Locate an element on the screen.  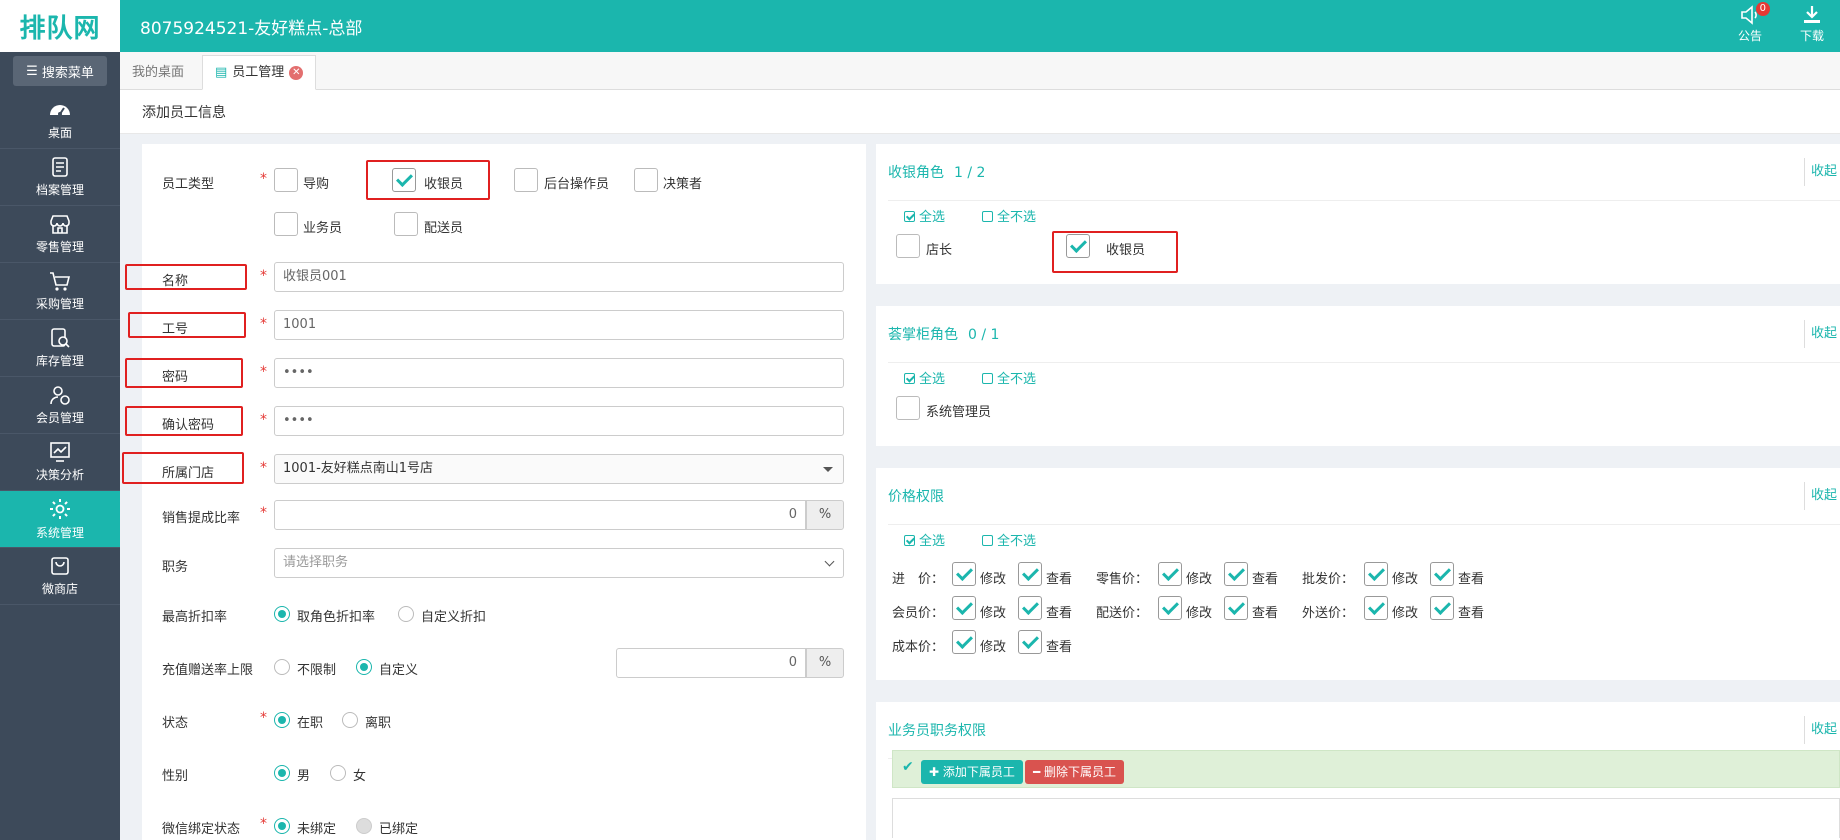
palm-role-panel: 荟掌柜角色 0 / 1 收起 全选 全不选 系统管理员 is located at coordinates (1358, 376).